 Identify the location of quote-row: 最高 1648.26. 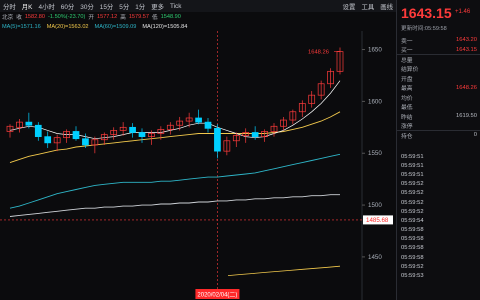
(438, 88).